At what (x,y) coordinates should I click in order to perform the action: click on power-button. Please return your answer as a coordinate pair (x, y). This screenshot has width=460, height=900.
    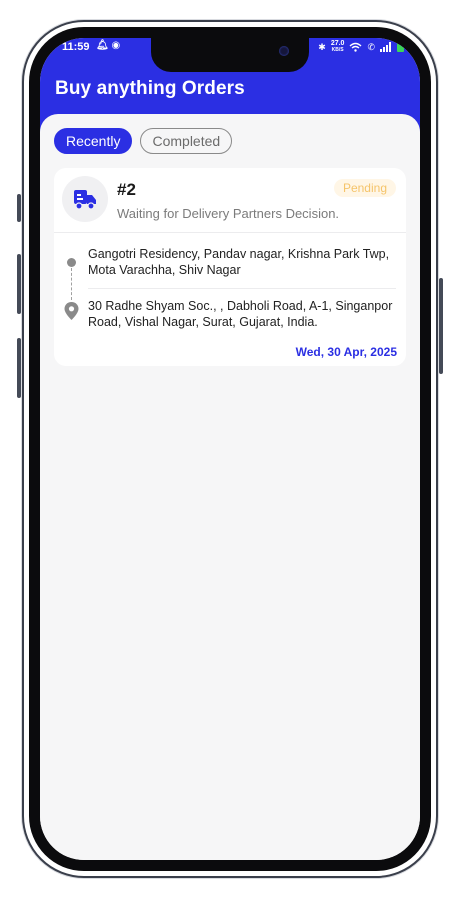
    Looking at the image, I should click on (441, 326).